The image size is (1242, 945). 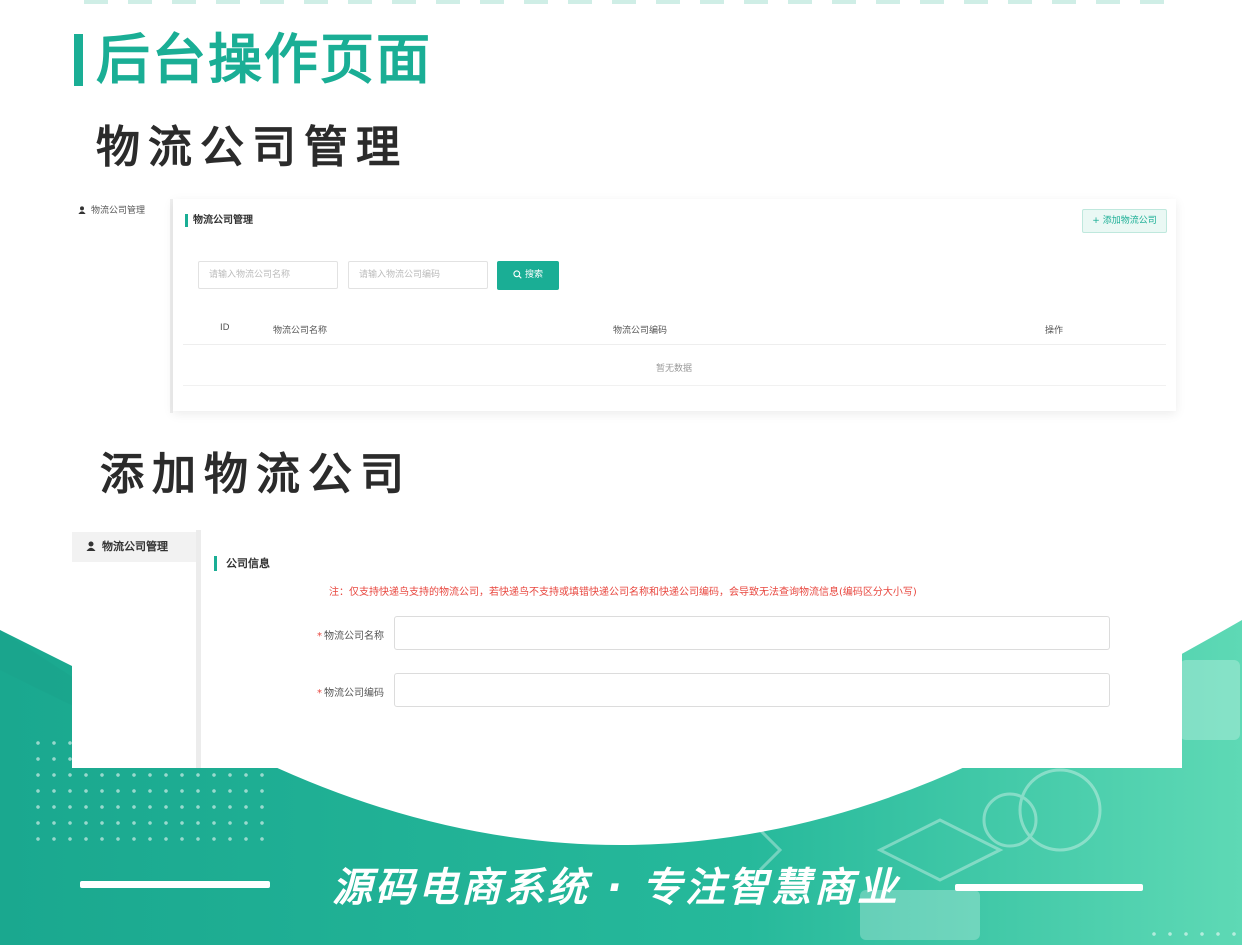 I want to click on company-name-search-input: 请输入物流公司名称, so click(x=268, y=275).